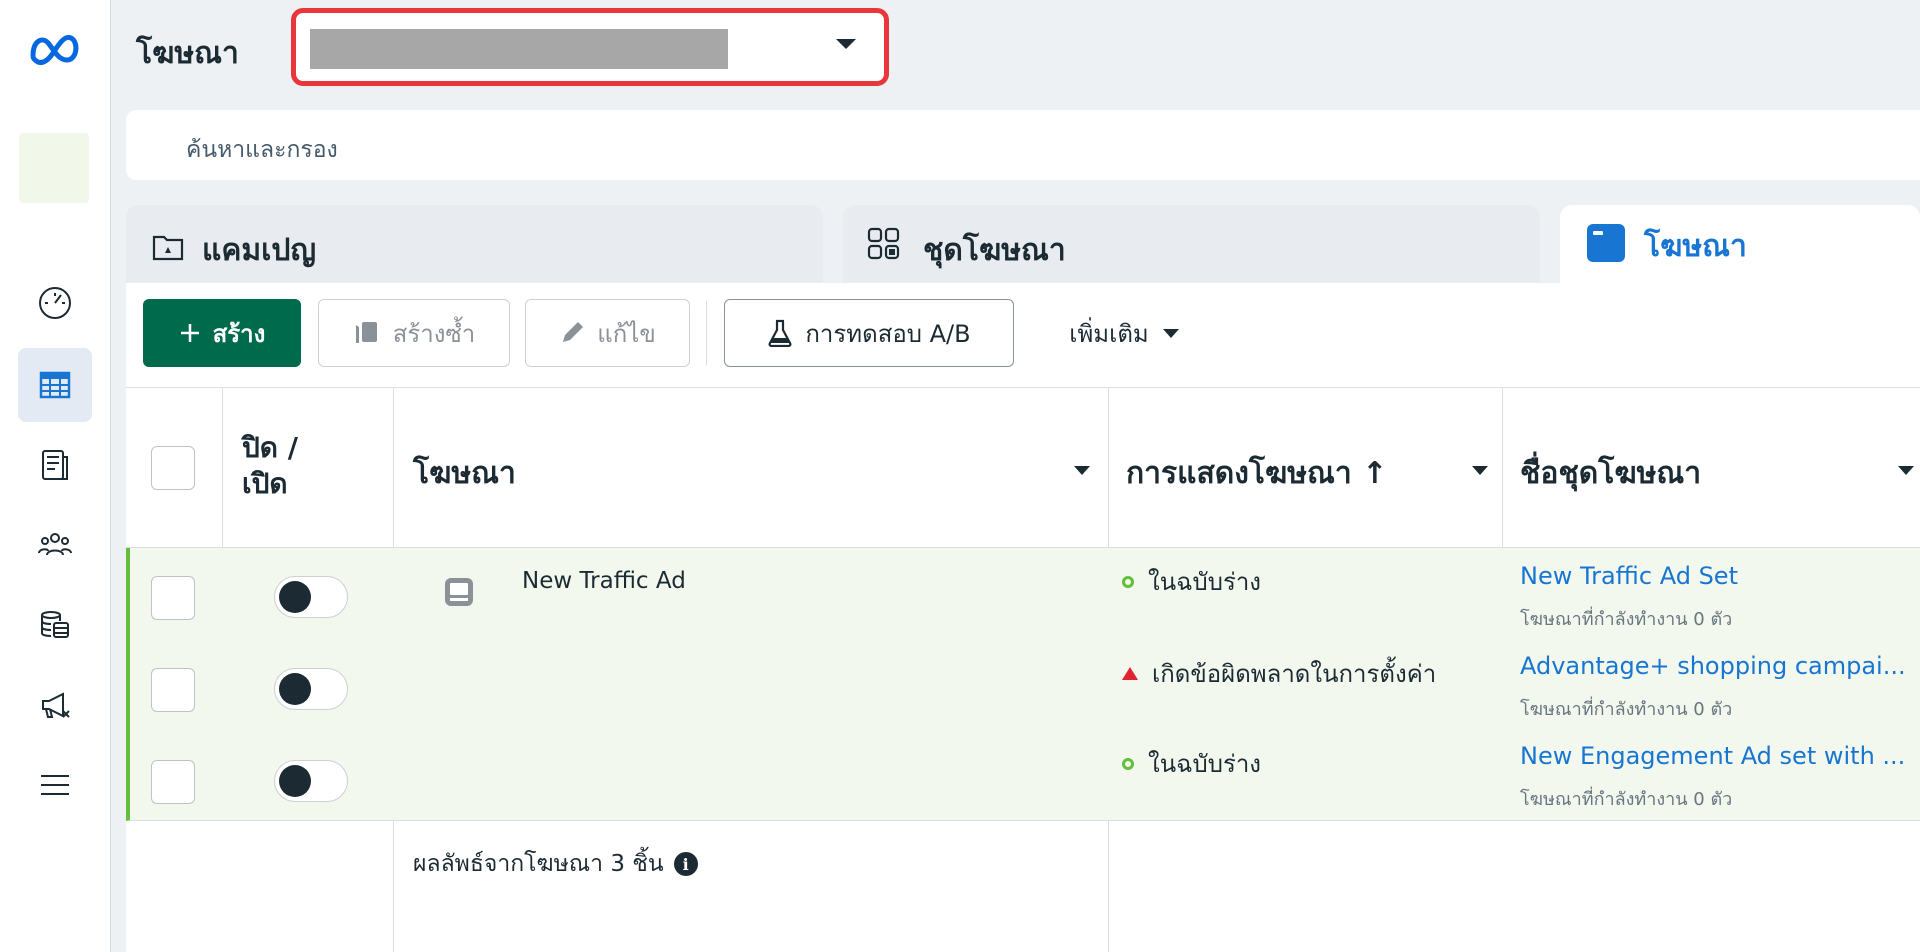 The image size is (1920, 952). I want to click on tab-ad-sets: ชุดโฆษณา, so click(1191, 245).